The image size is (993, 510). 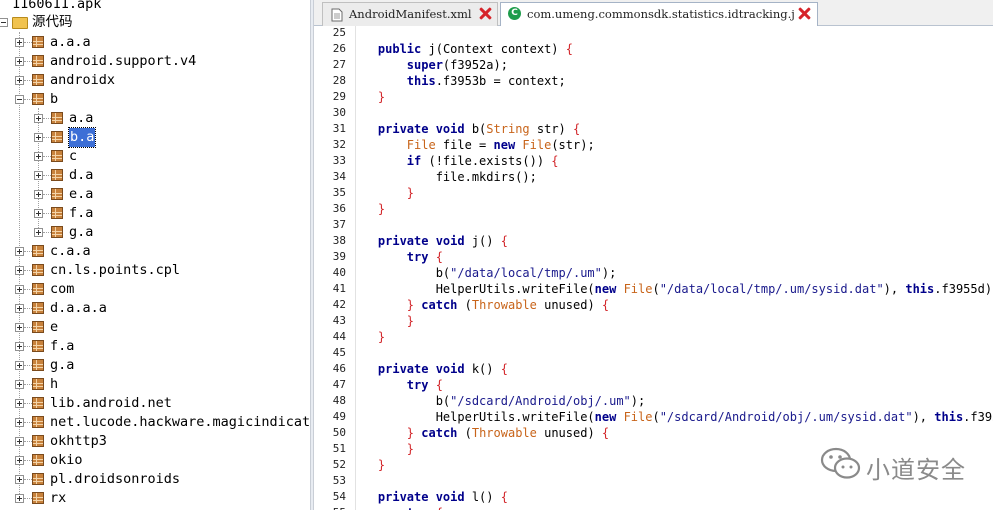 I want to click on package-label: okio, so click(x=66, y=460).